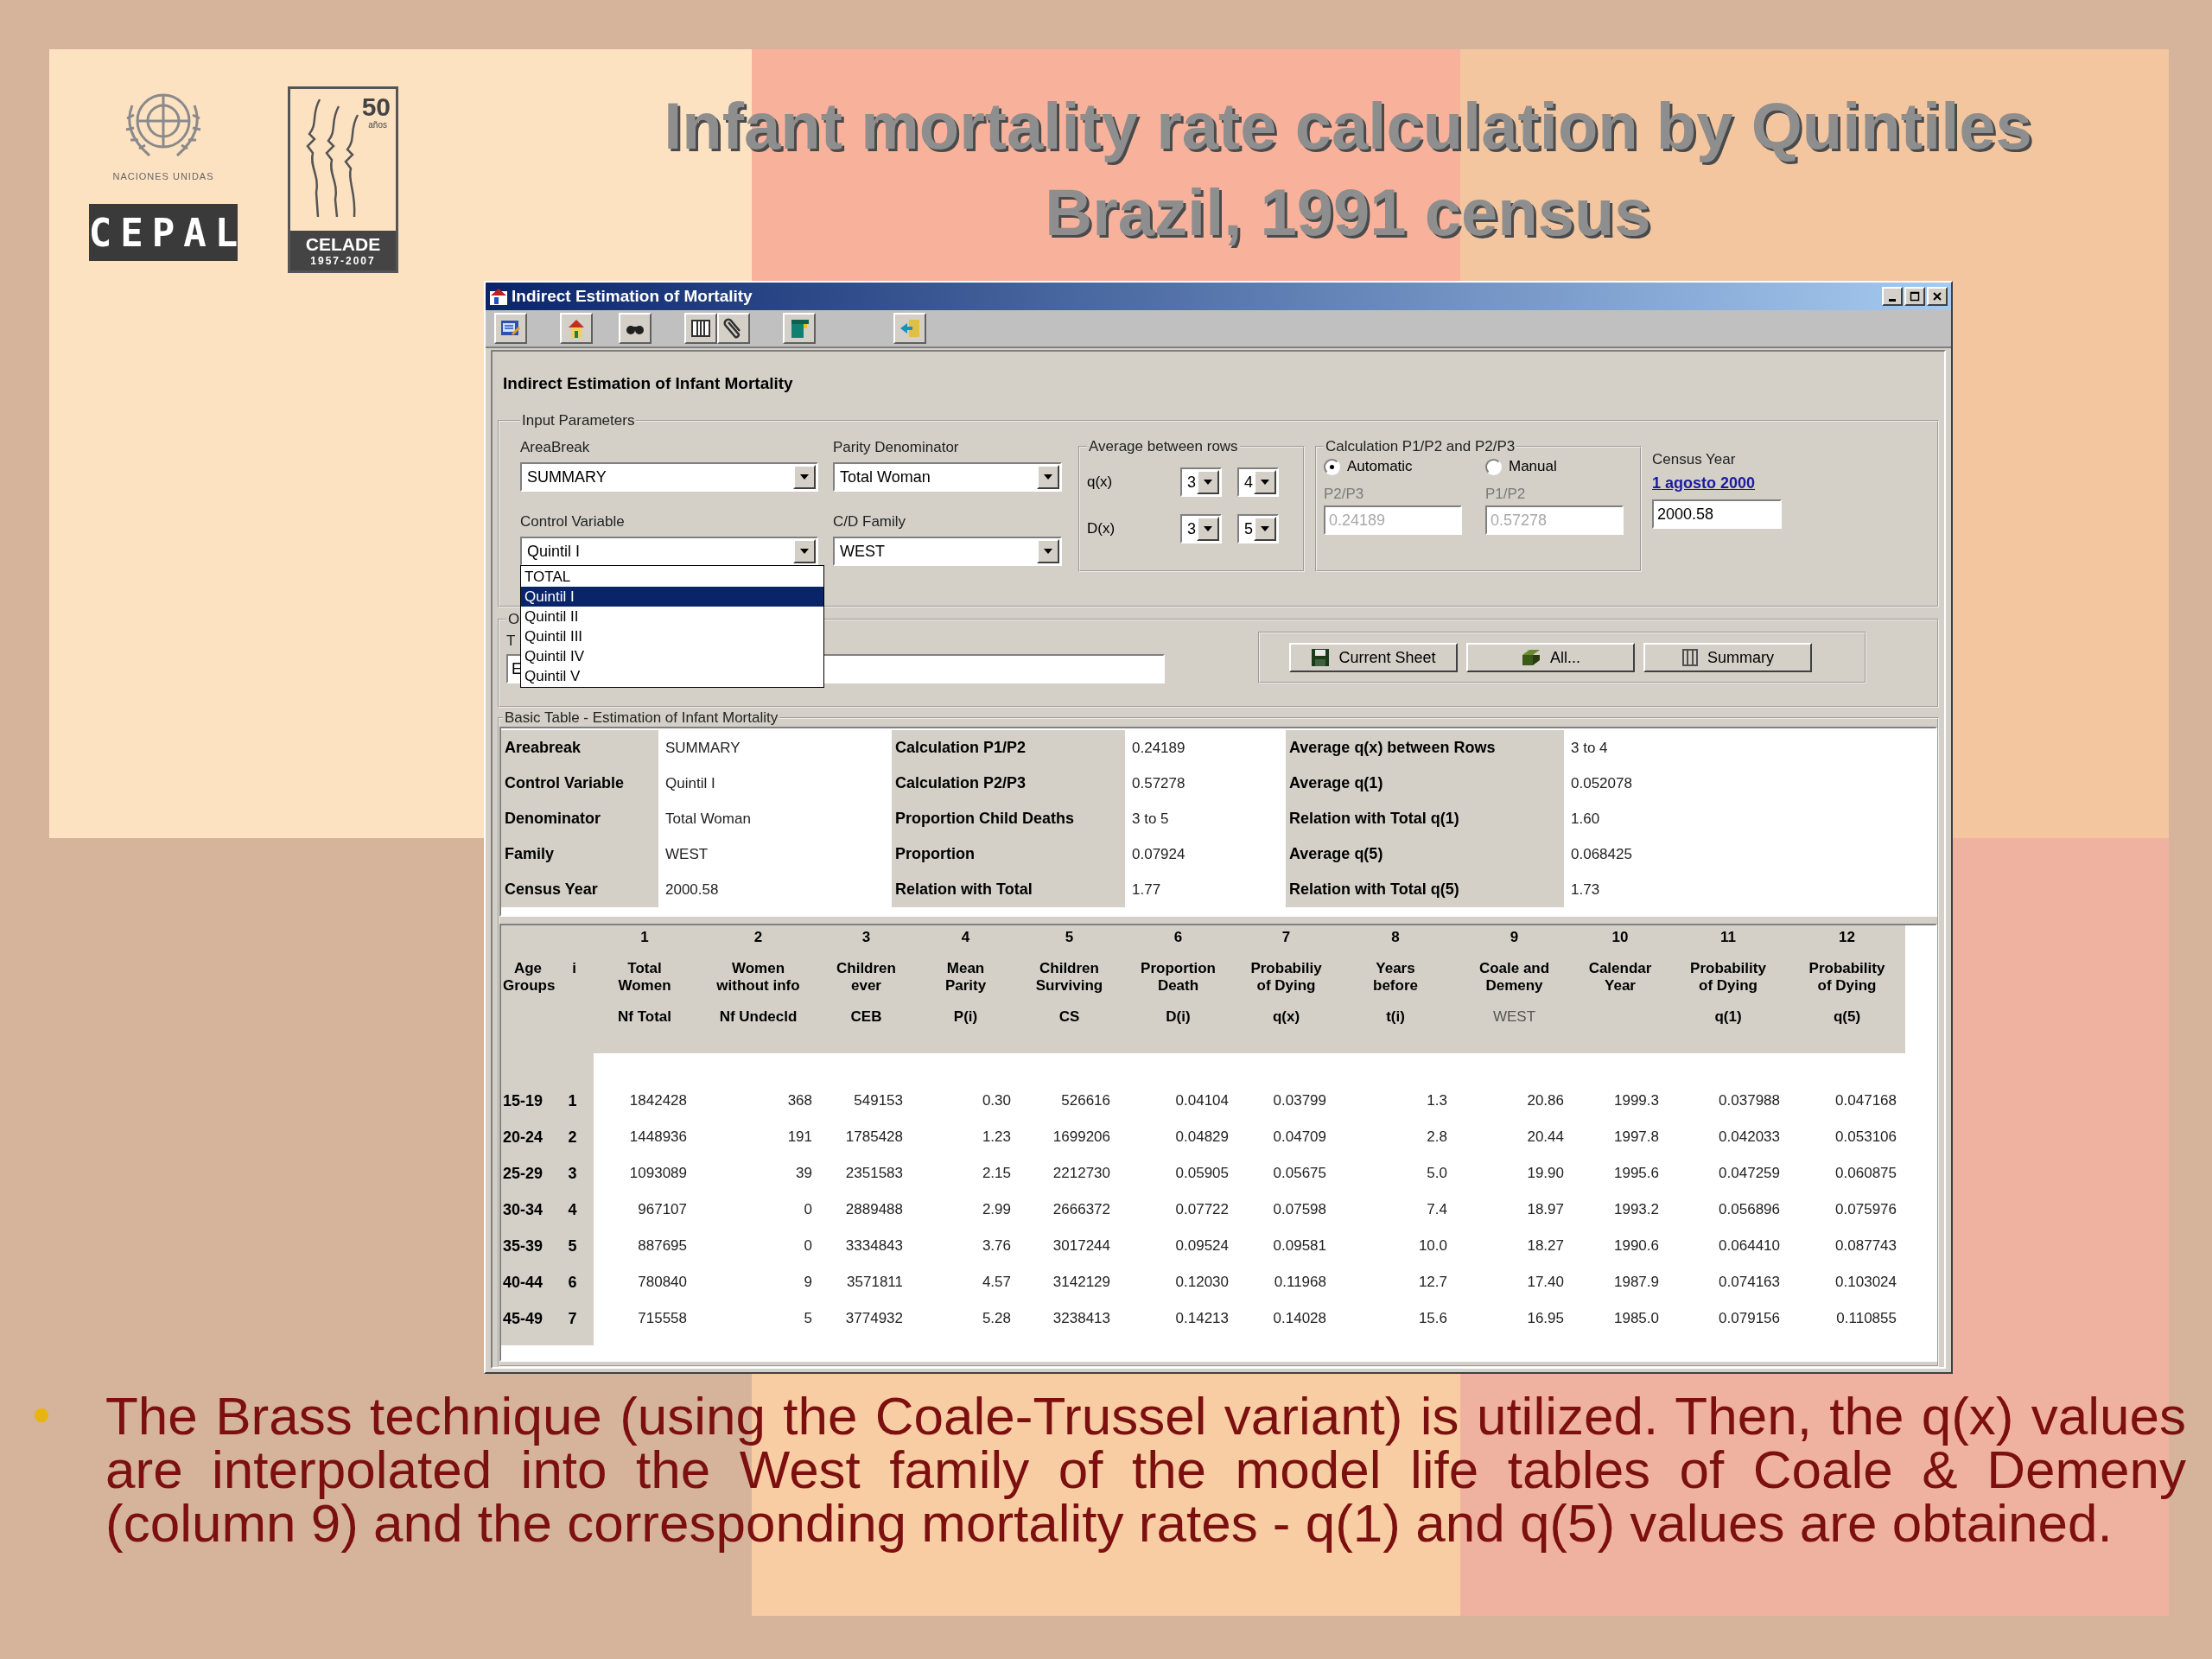  Describe the element at coordinates (1545, 1318) in the screenshot. I see `table-cell-text: 16.95` at that location.